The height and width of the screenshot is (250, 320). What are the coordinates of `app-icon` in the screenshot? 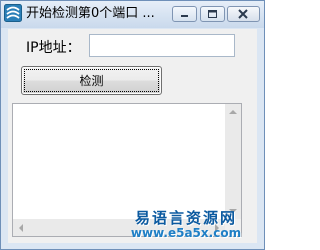 It's located at (13, 13).